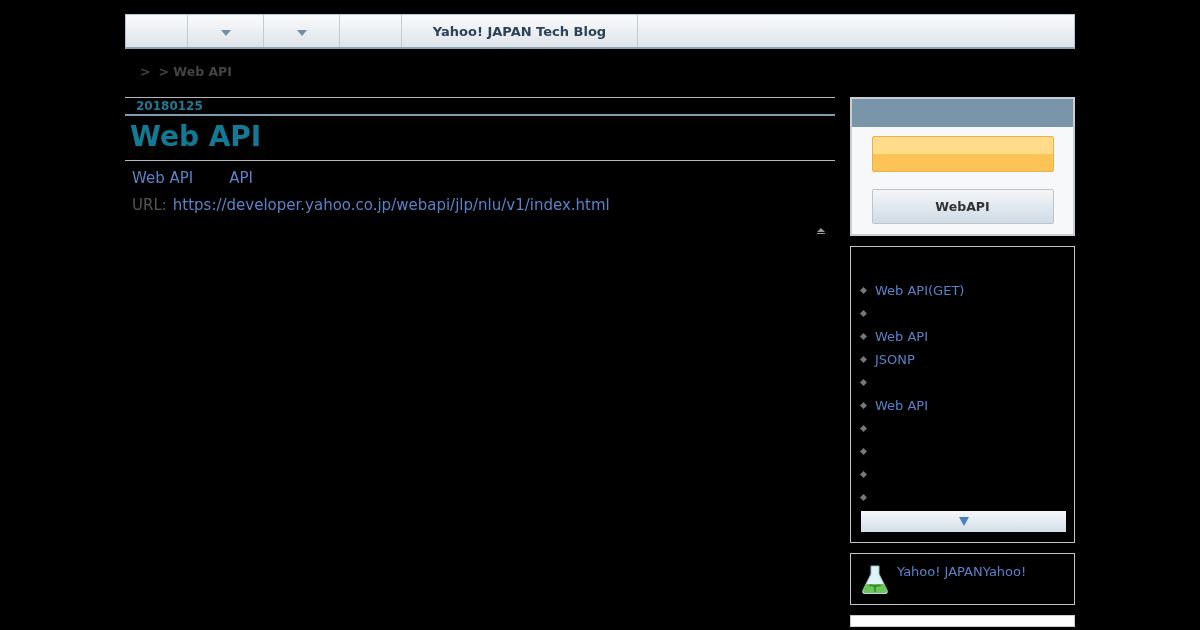 This screenshot has width=1200, height=630. What do you see at coordinates (241, 178) in the screenshot?
I see `category-link: API` at bounding box center [241, 178].